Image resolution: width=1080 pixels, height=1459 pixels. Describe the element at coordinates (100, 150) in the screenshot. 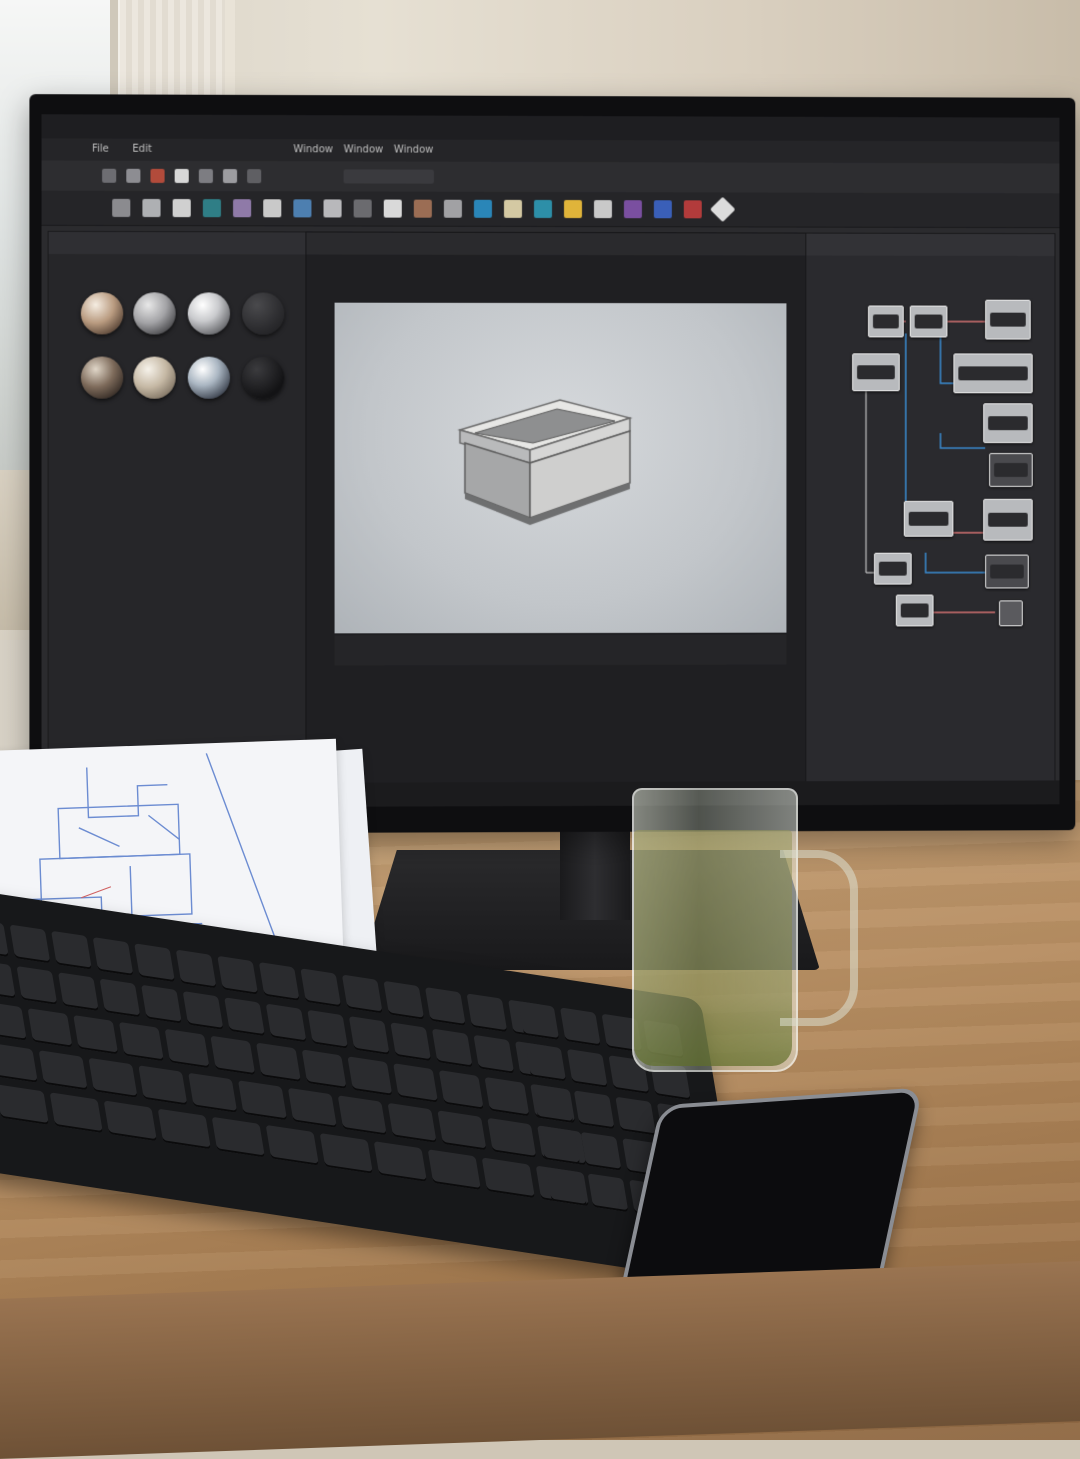

I see `menu-file: File` at that location.